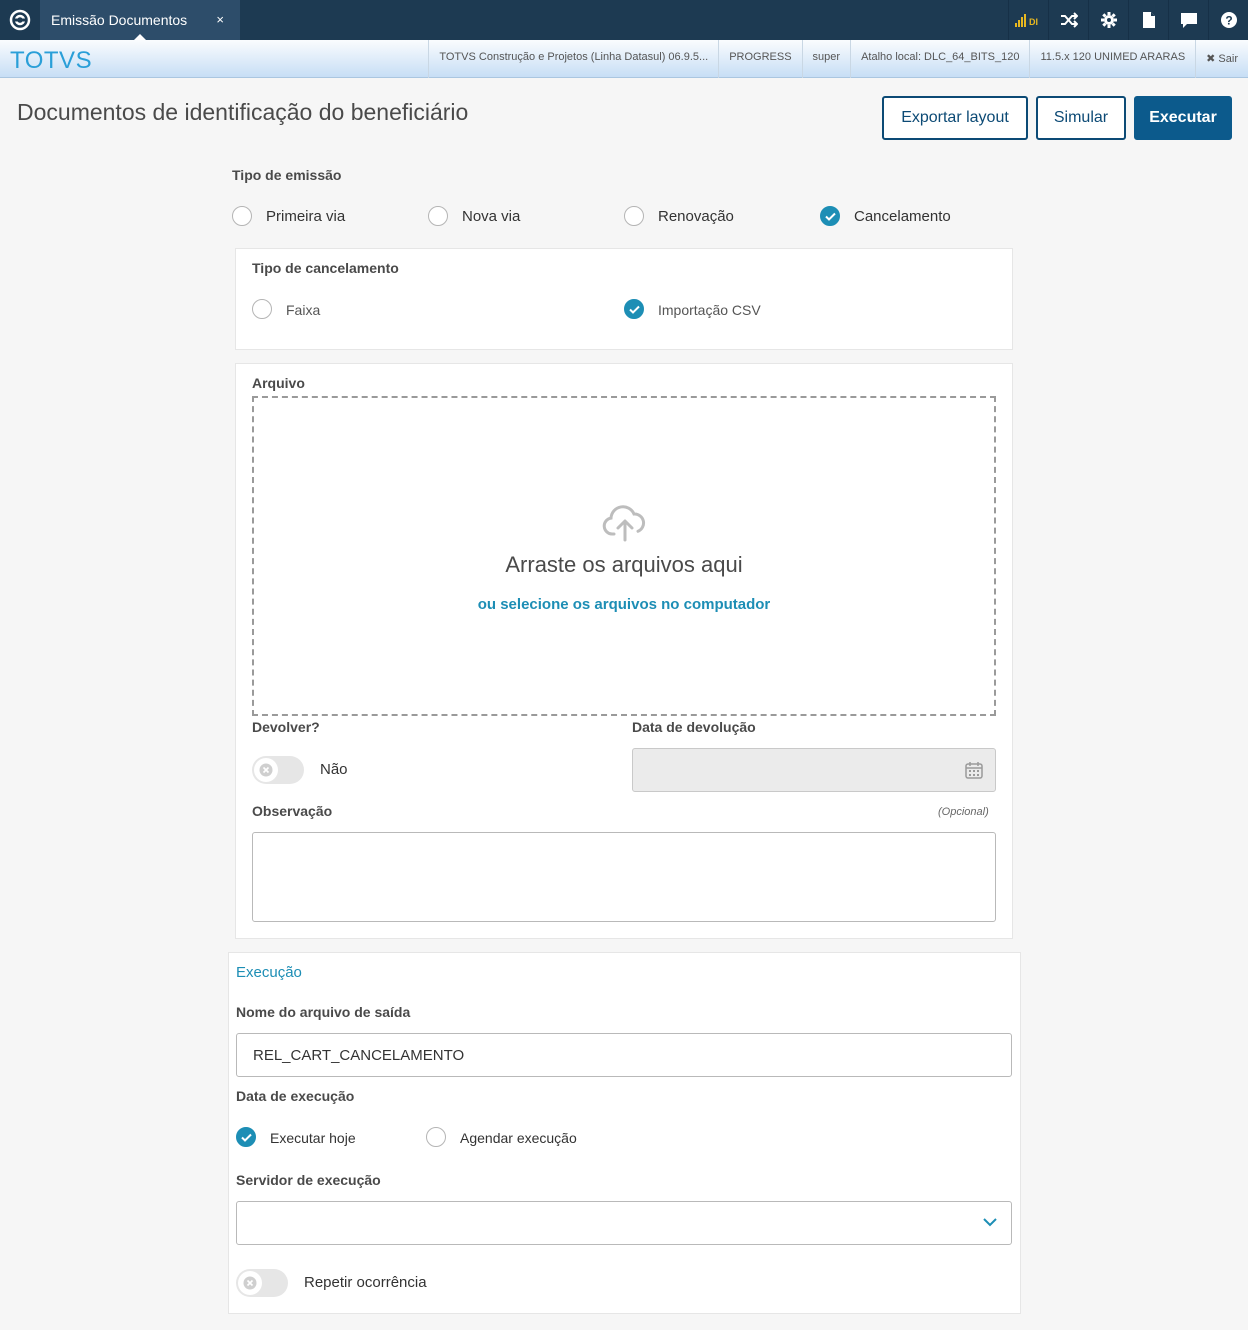 The height and width of the screenshot is (1330, 1248). Describe the element at coordinates (990, 1222) in the screenshot. I see `chevron-down-icon` at that location.